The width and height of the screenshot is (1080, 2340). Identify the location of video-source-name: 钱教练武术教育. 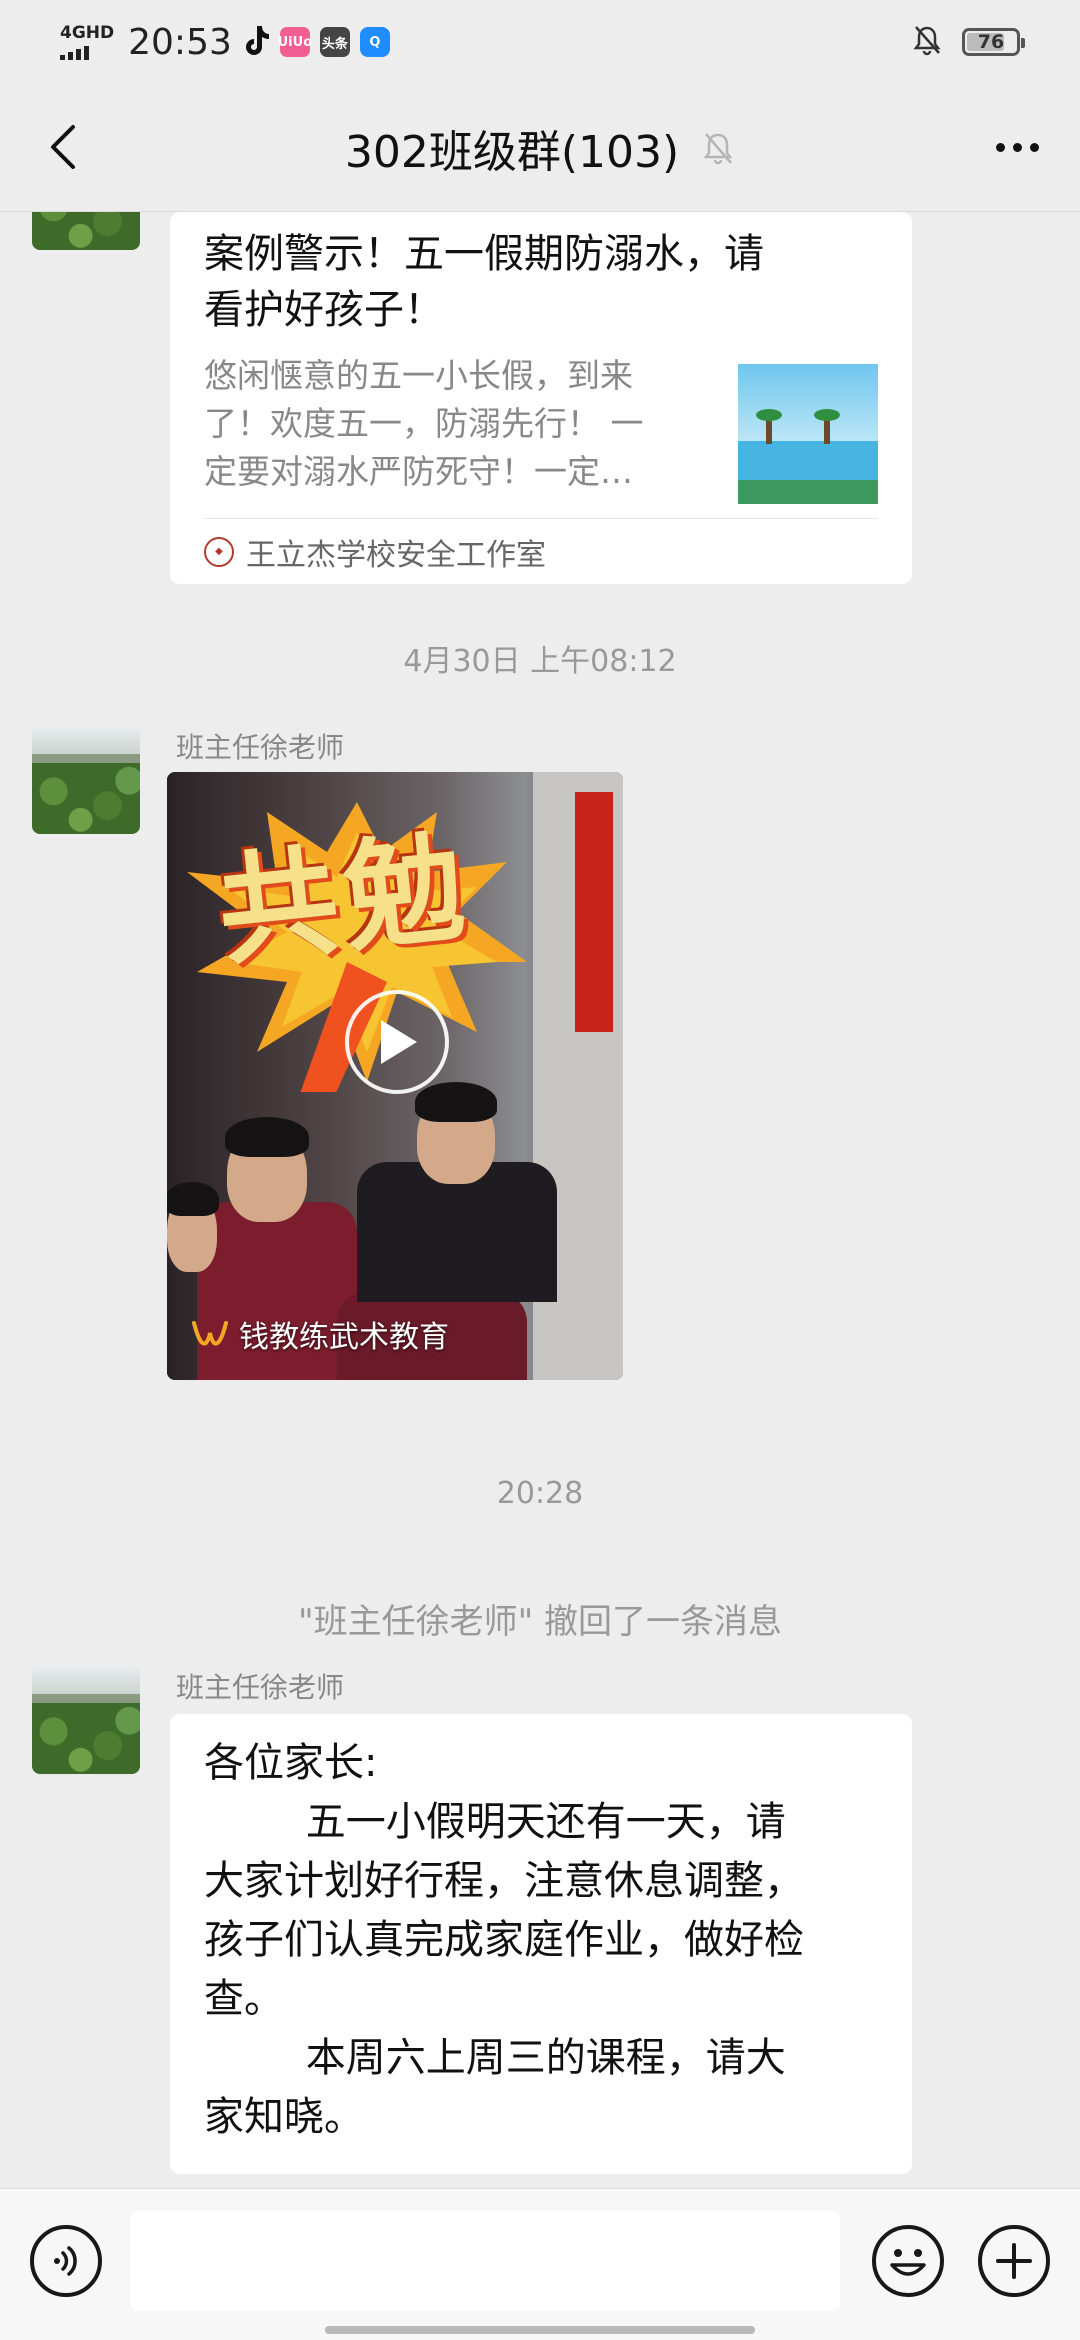
(344, 1337).